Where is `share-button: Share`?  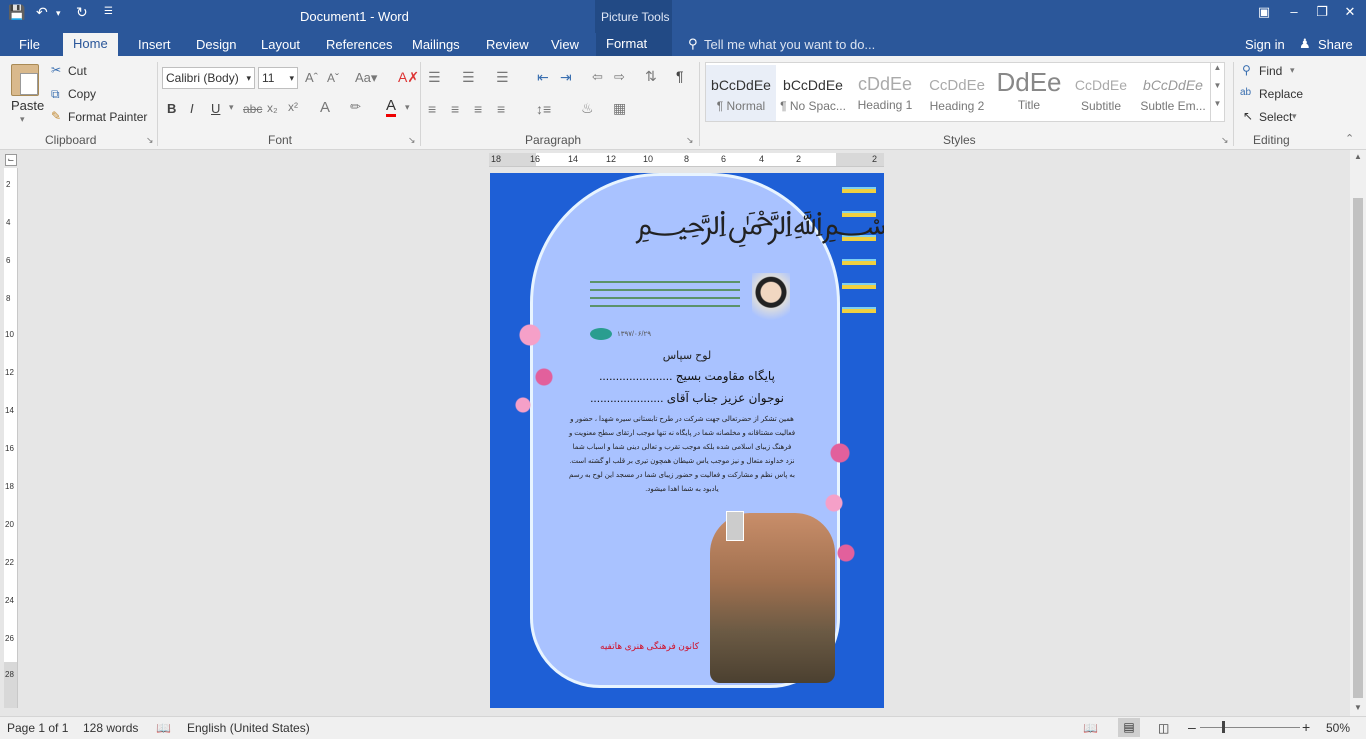
share-button: Share is located at coordinates (1335, 44).